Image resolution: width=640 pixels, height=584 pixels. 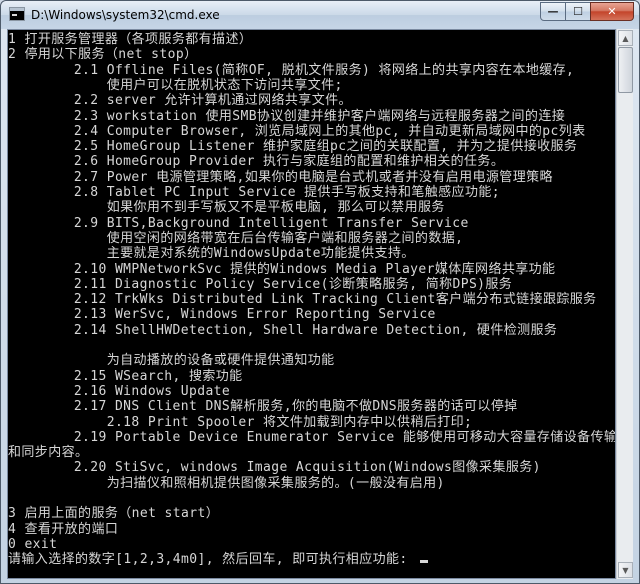 I want to click on console-line: 3 启用上面的服务（net start）, so click(x=114, y=514).